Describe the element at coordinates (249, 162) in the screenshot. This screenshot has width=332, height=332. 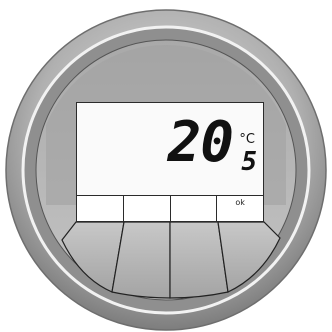
I see `temperature-decimal: 5` at that location.